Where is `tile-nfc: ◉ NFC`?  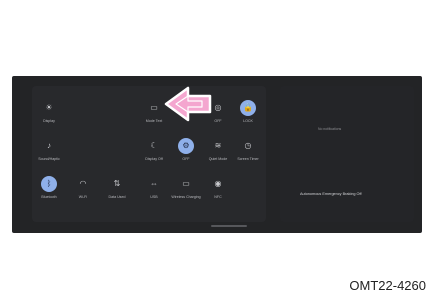
tile-nfc: ◉ NFC is located at coordinates (218, 188).